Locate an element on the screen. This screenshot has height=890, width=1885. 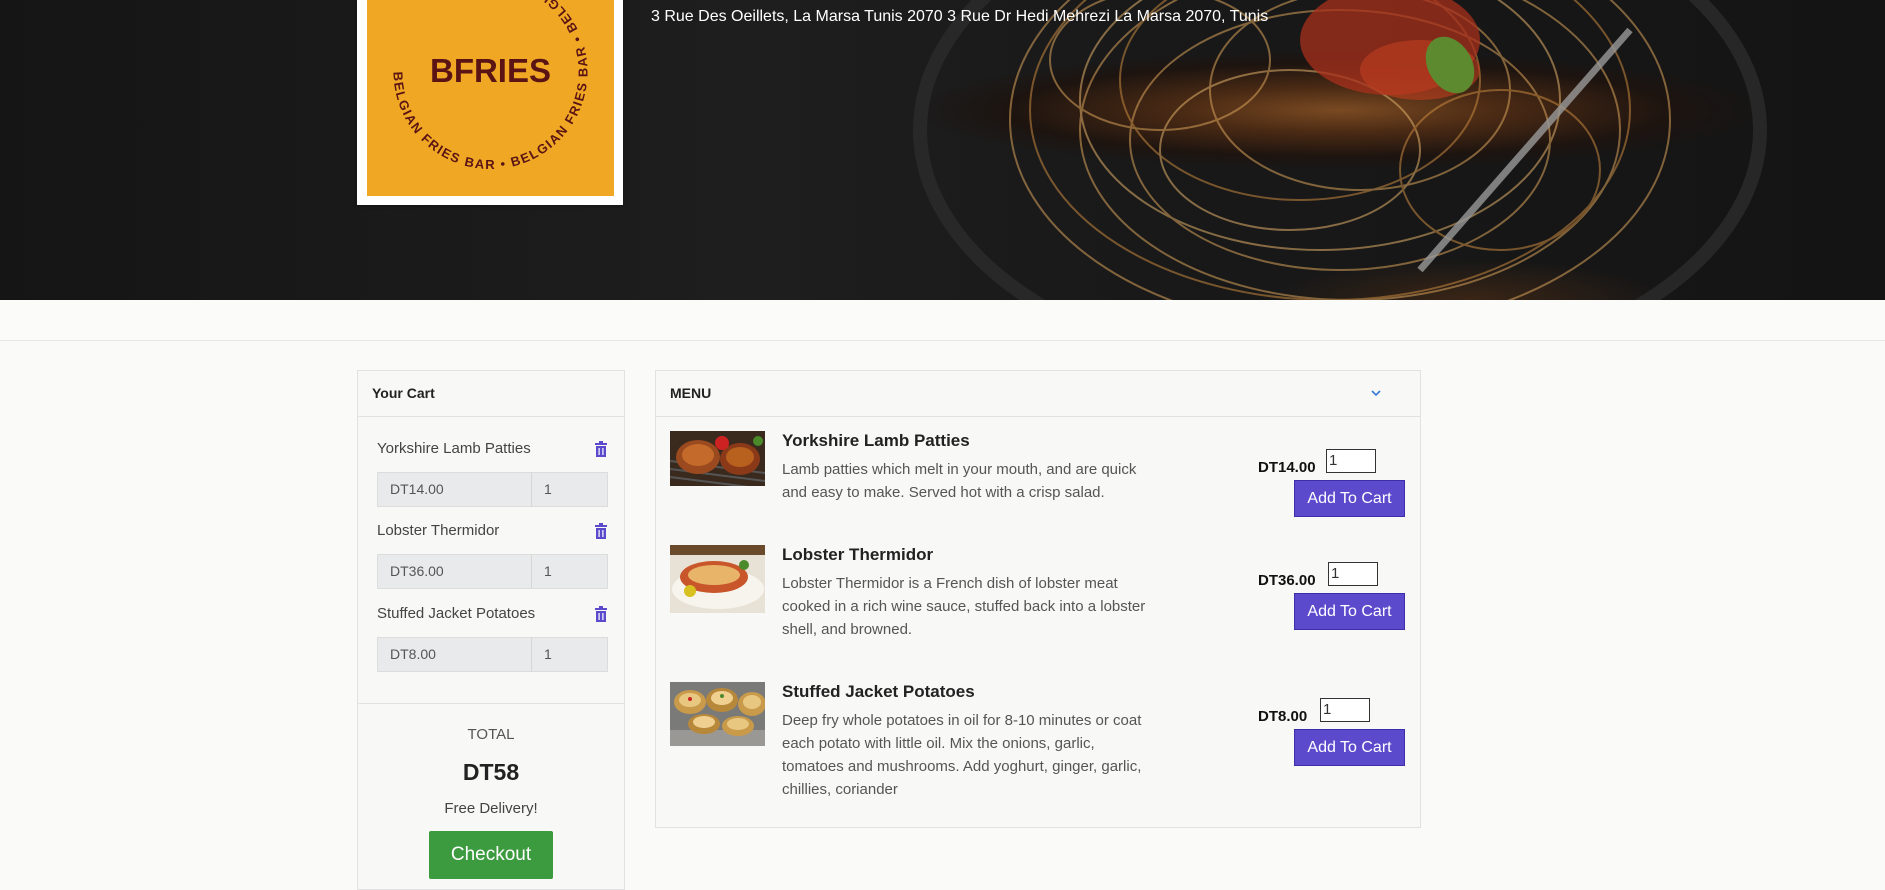
logo-brand-text: BFRIES is located at coordinates (490, 70).